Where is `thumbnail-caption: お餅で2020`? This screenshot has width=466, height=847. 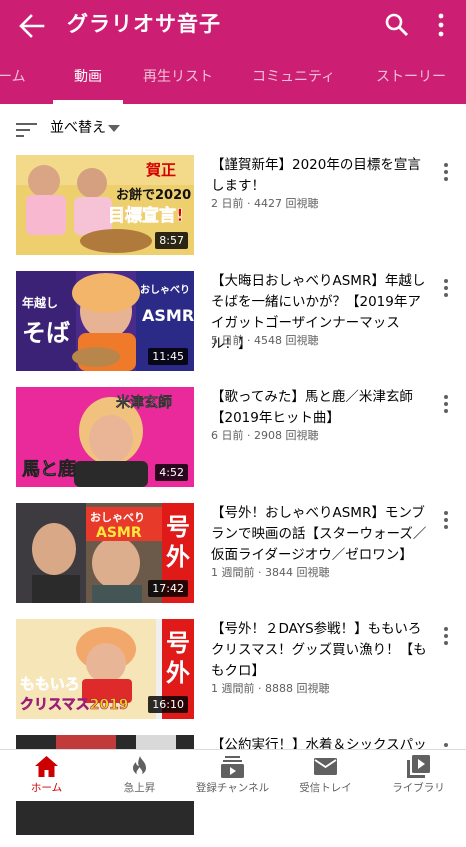
thumbnail-caption: お餅で2020 is located at coordinates (153, 195).